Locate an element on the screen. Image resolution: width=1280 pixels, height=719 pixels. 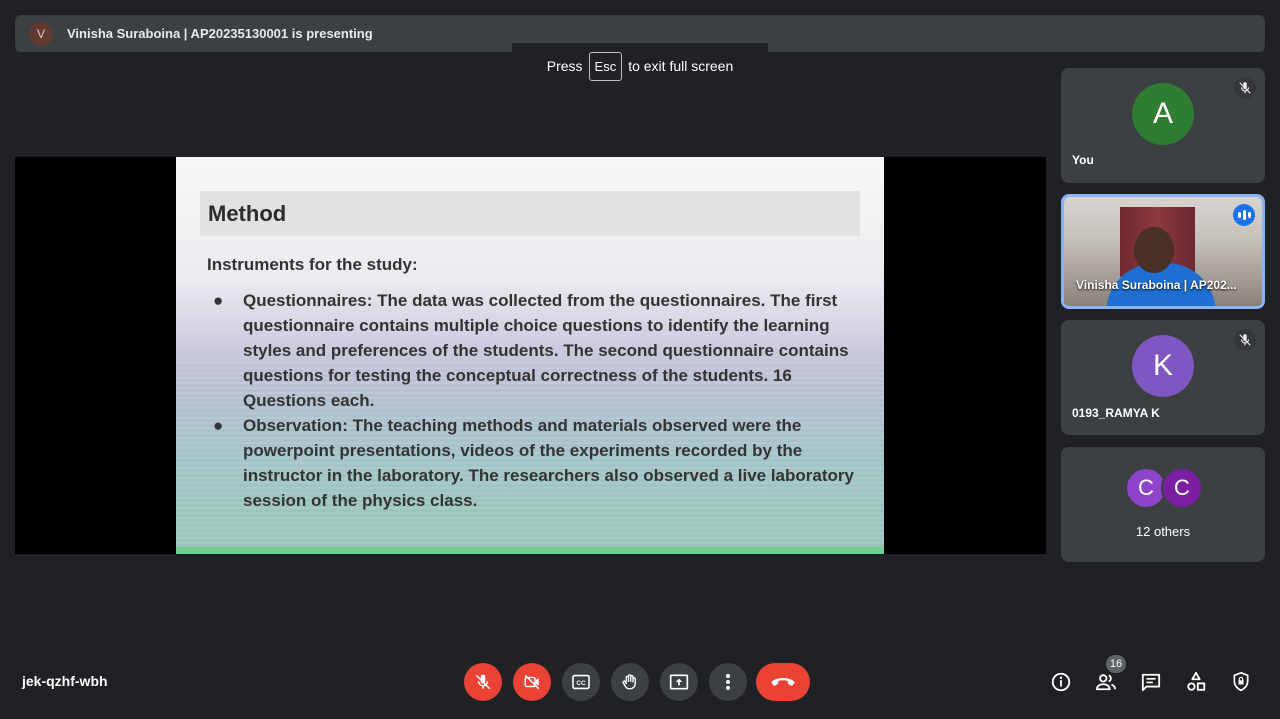
people-count-badge: 16 is located at coordinates (1116, 664).